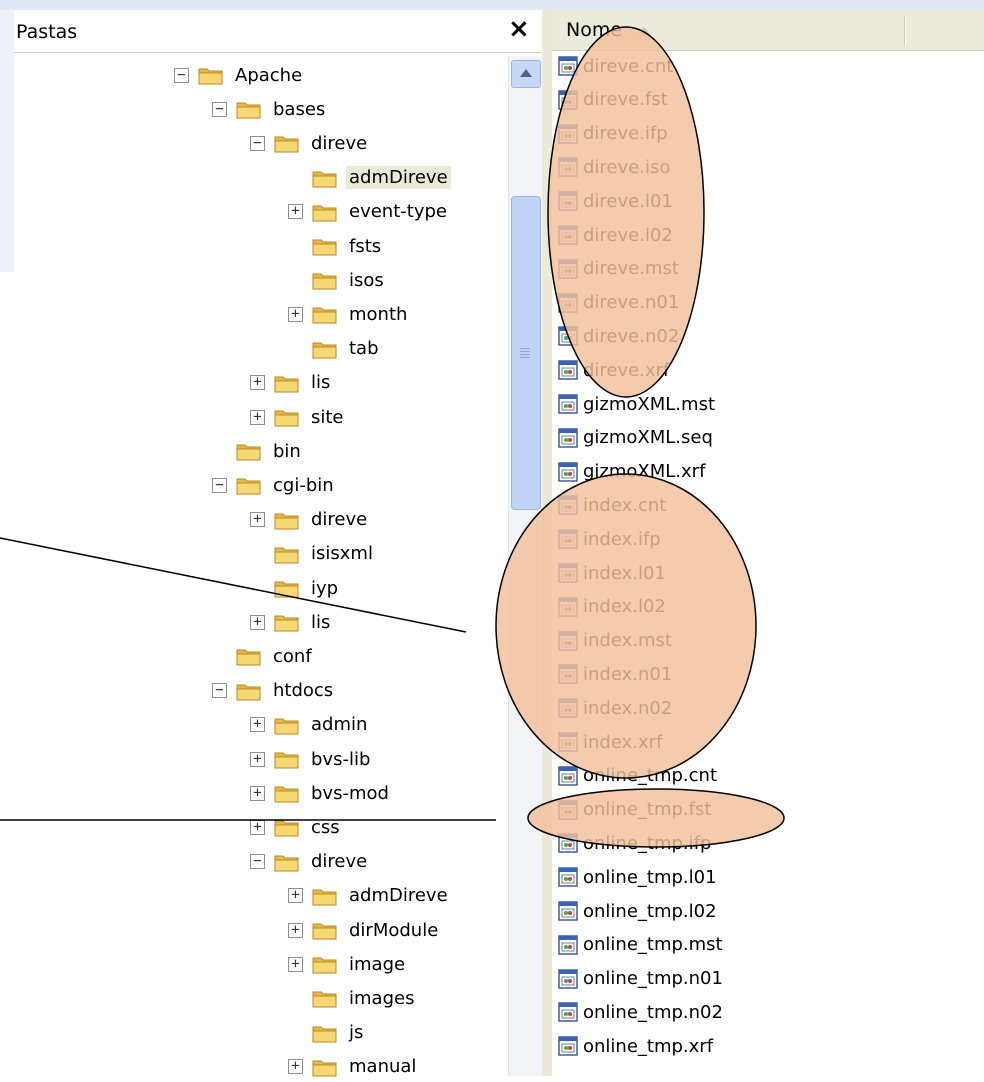 Image resolution: width=984 pixels, height=1082 pixels. Describe the element at coordinates (768, 30) in the screenshot. I see `column-header-name: Nome` at that location.